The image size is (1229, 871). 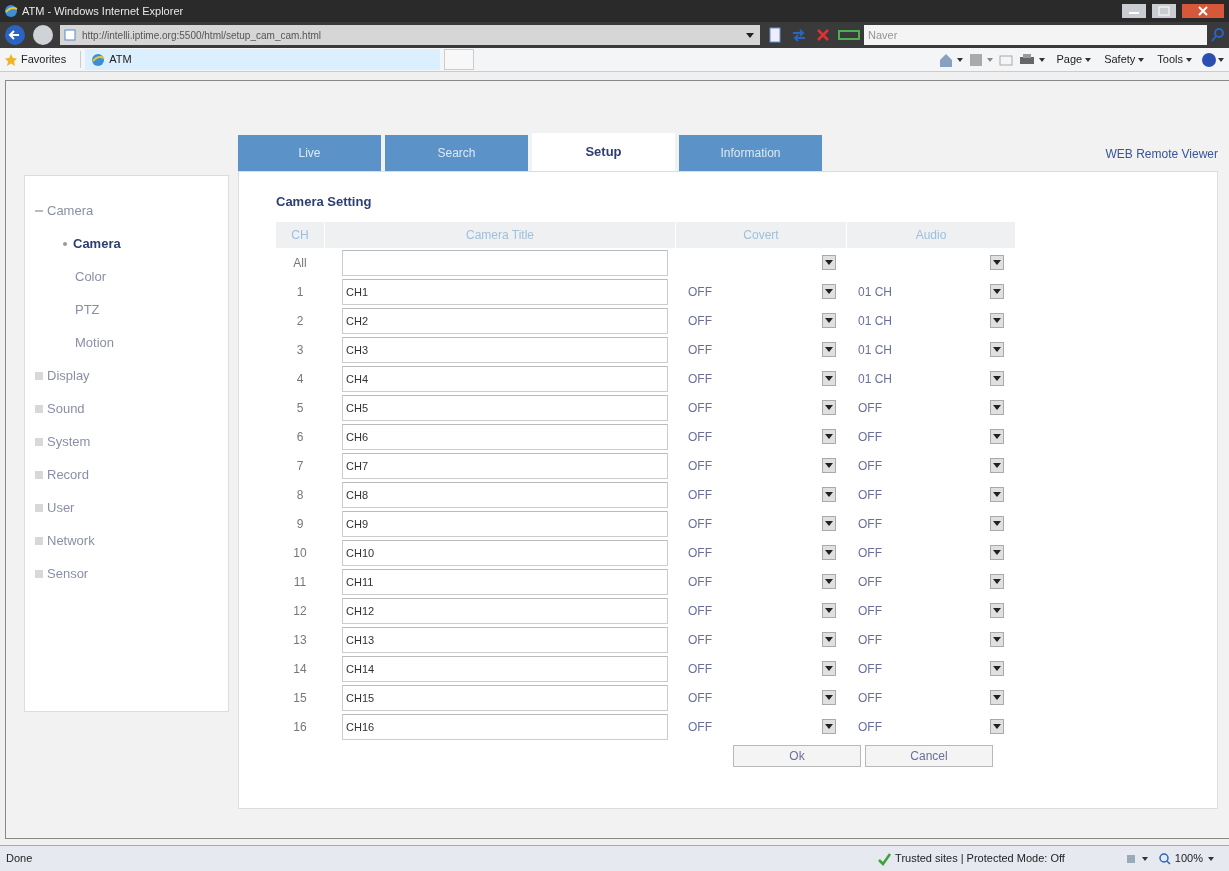 What do you see at coordinates (131, 342) in the screenshot?
I see `sidebar-subitem: Motion` at bounding box center [131, 342].